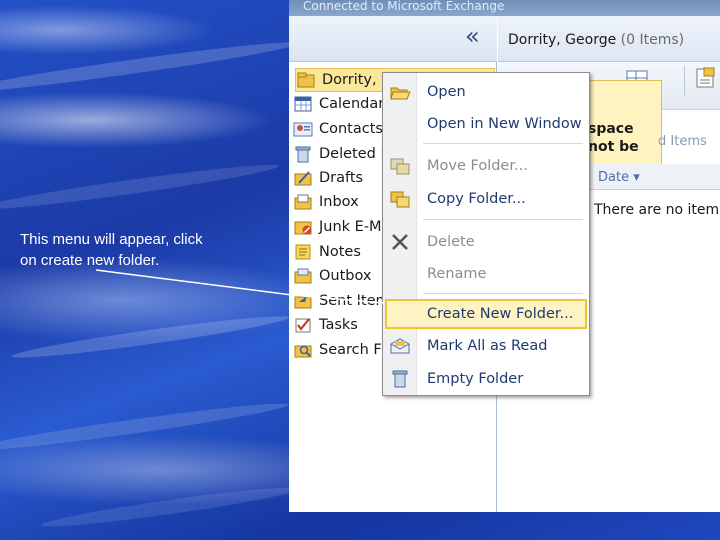 This screenshot has height=540, width=720. I want to click on tooltip-text: space not be, so click(628, 138).